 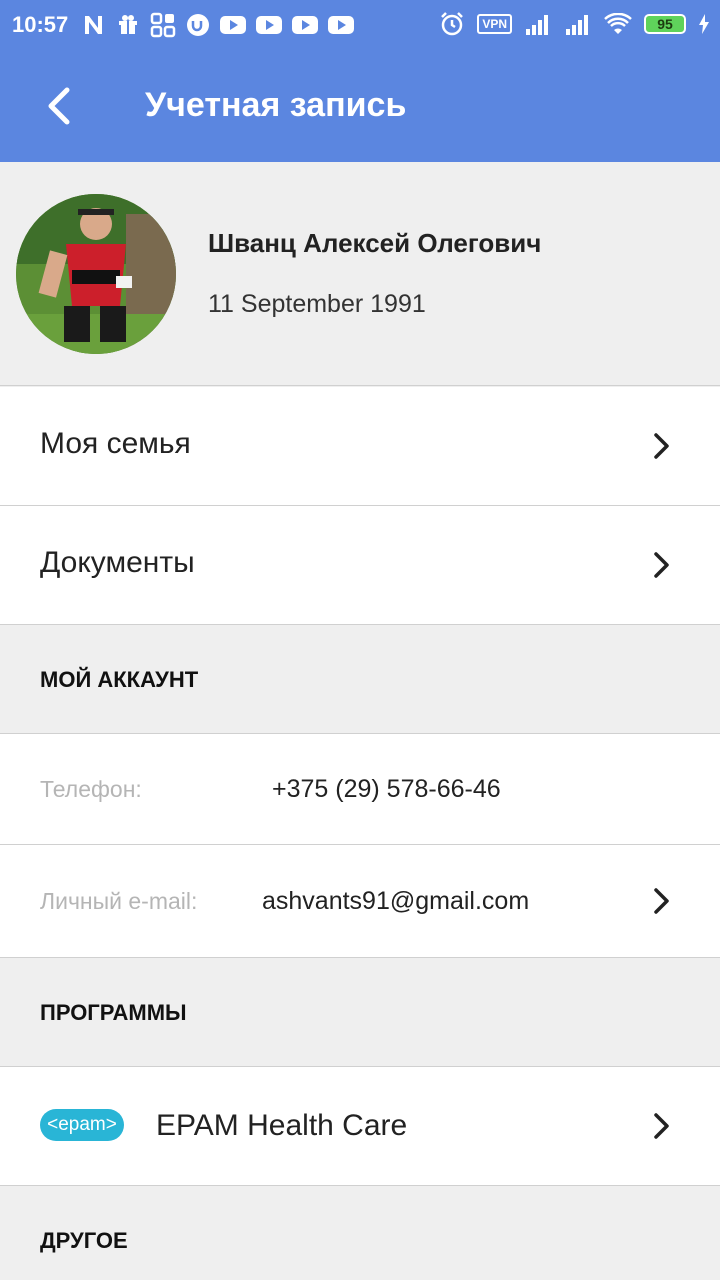 I want to click on profile-birthdate: 11 September 1991, so click(x=317, y=304).